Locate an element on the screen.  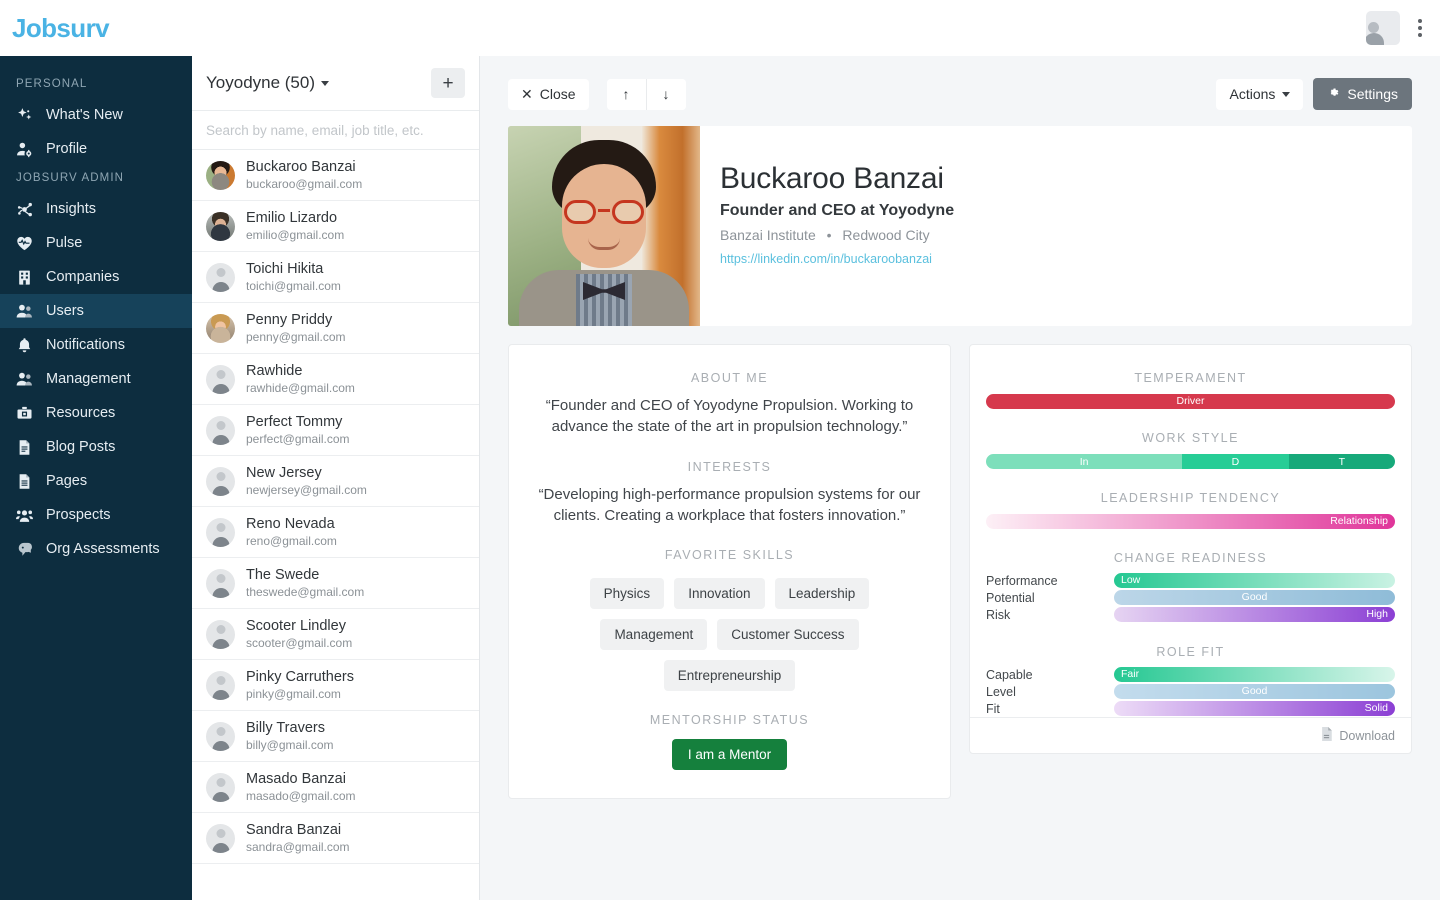
sidebar-item-label: Profile is located at coordinates (67, 149).